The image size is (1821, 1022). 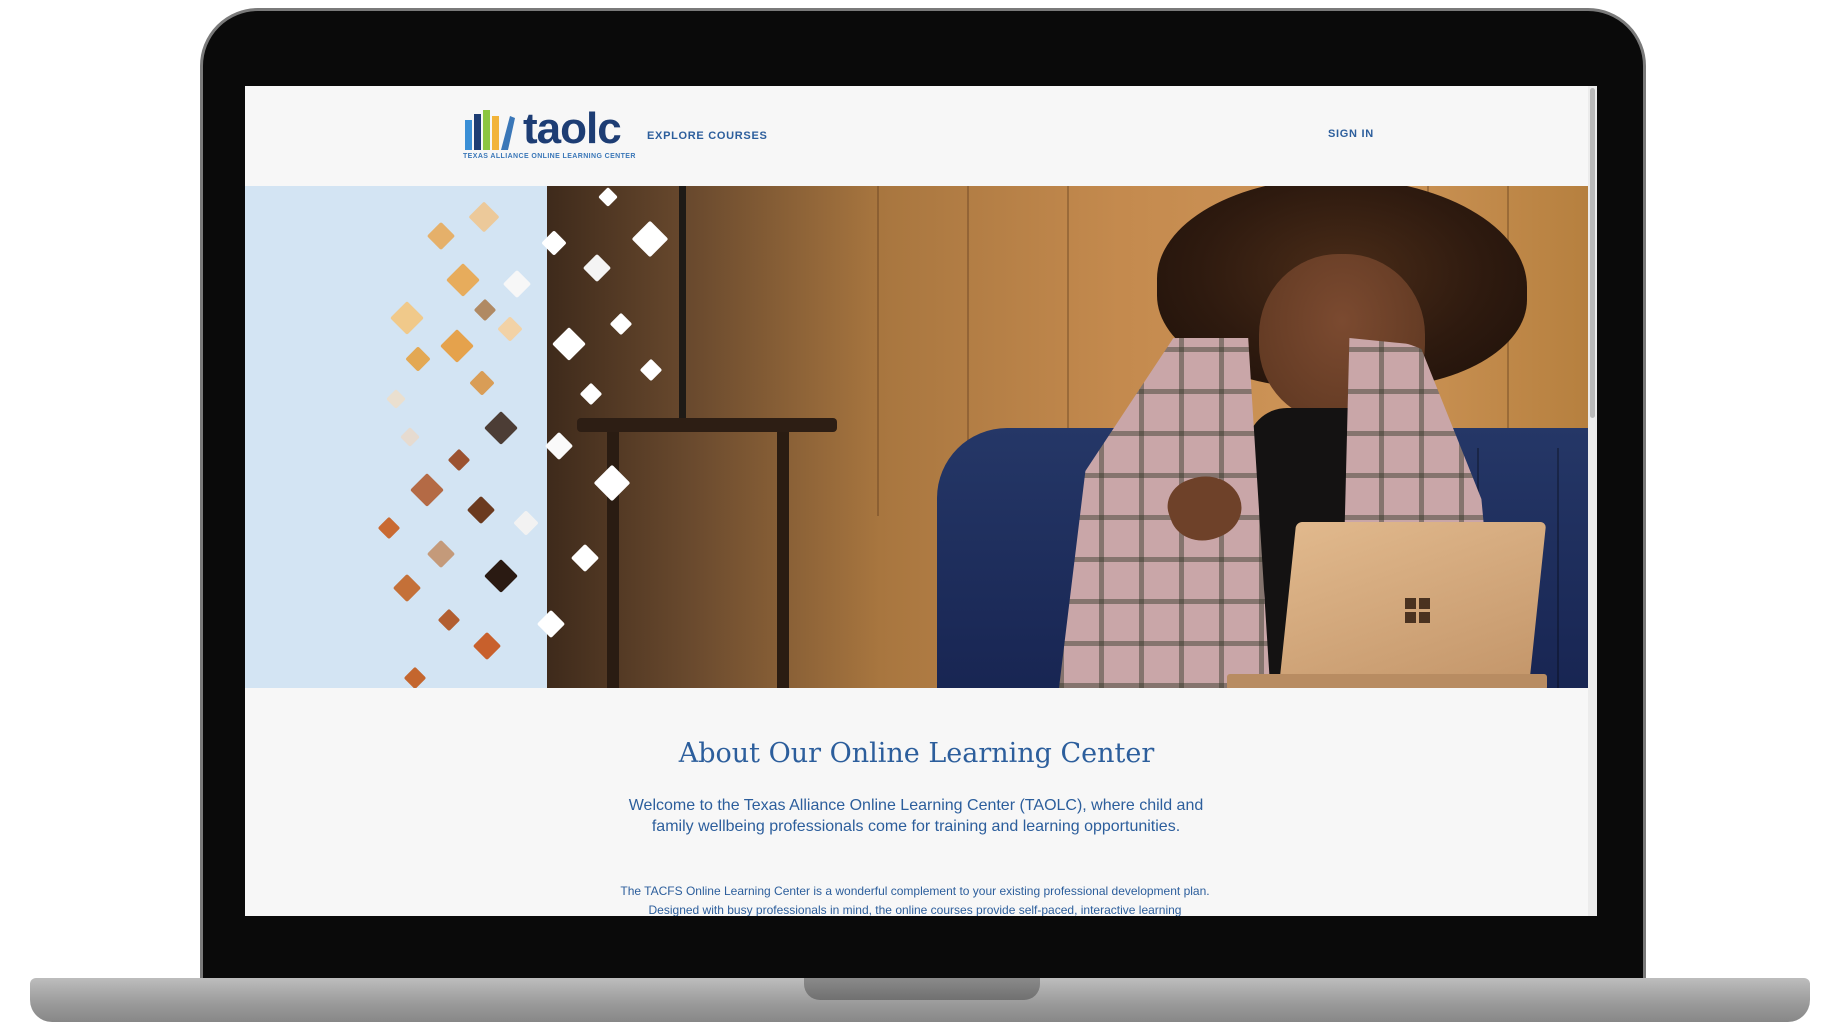 I want to click on sign-in-link: SIGN IN, so click(x=1351, y=134).